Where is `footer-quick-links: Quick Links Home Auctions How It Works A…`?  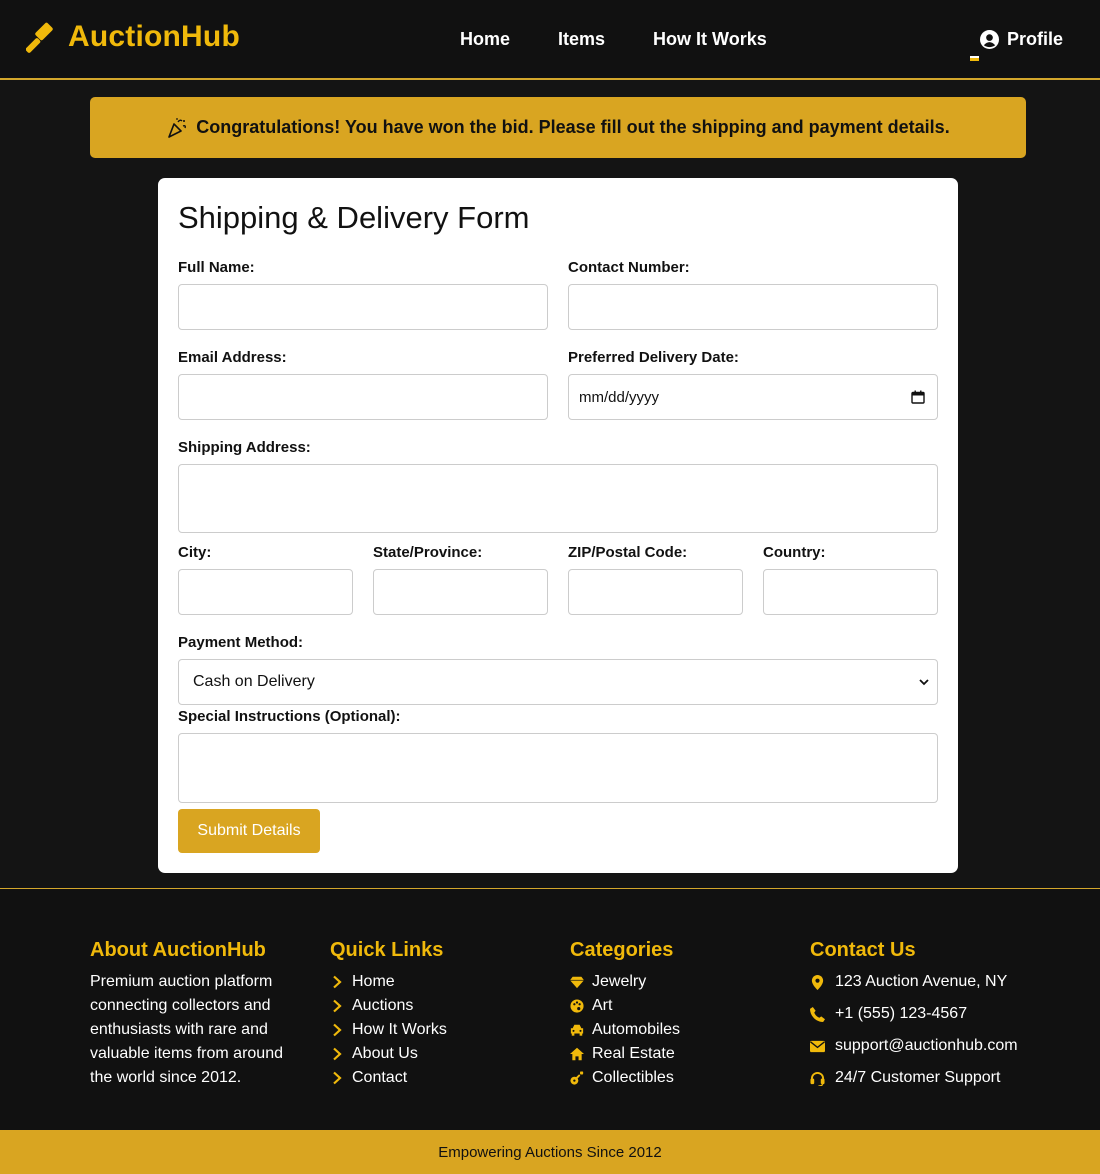
footer-quick-links: Quick Links Home Auctions How It Works A… is located at coordinates (388, 1014).